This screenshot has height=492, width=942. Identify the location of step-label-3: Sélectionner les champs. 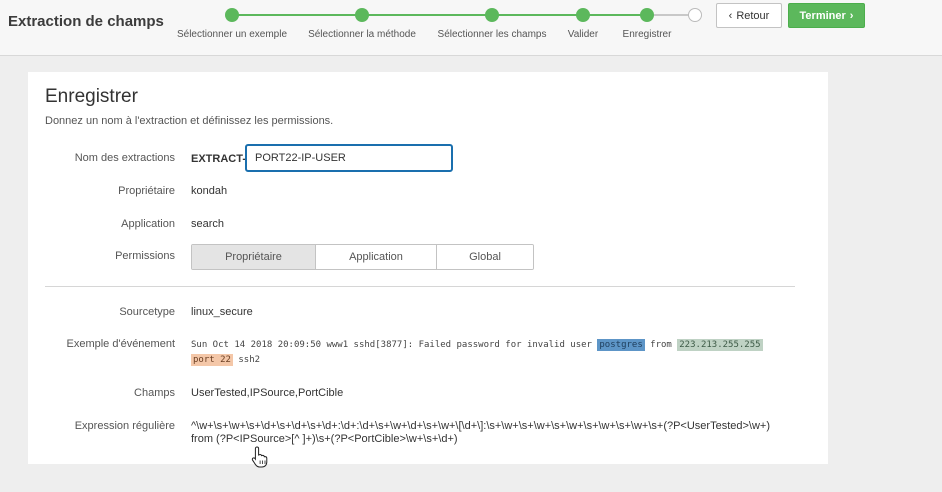
(492, 34).